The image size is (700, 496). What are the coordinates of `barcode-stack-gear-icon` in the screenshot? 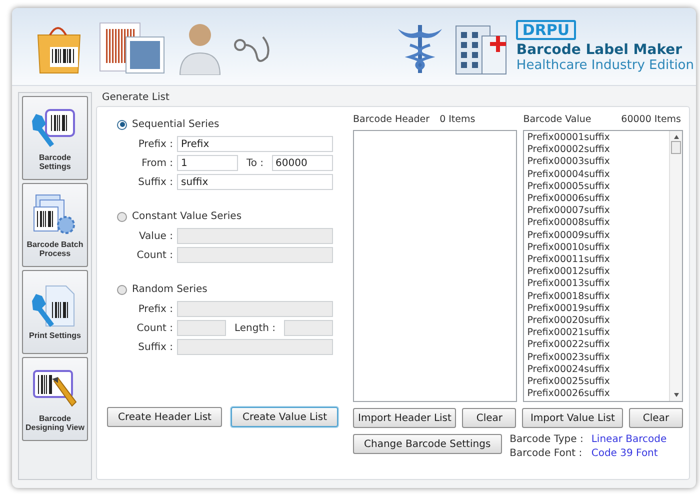 It's located at (55, 214).